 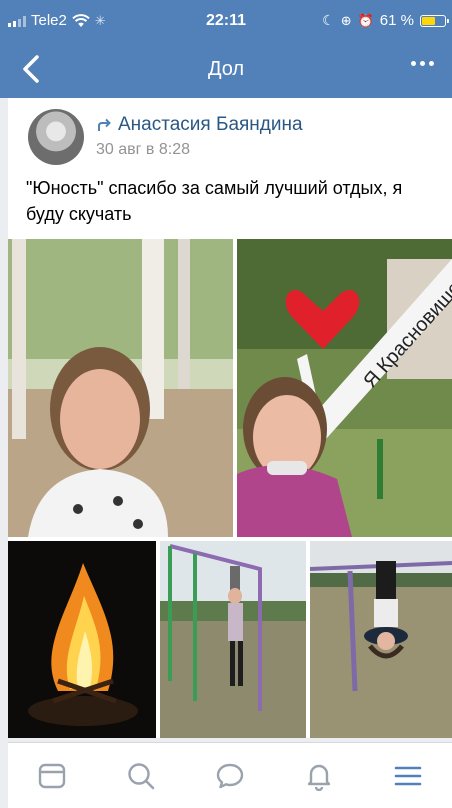 I want to click on photo-girl-on-bars, so click(x=233, y=639).